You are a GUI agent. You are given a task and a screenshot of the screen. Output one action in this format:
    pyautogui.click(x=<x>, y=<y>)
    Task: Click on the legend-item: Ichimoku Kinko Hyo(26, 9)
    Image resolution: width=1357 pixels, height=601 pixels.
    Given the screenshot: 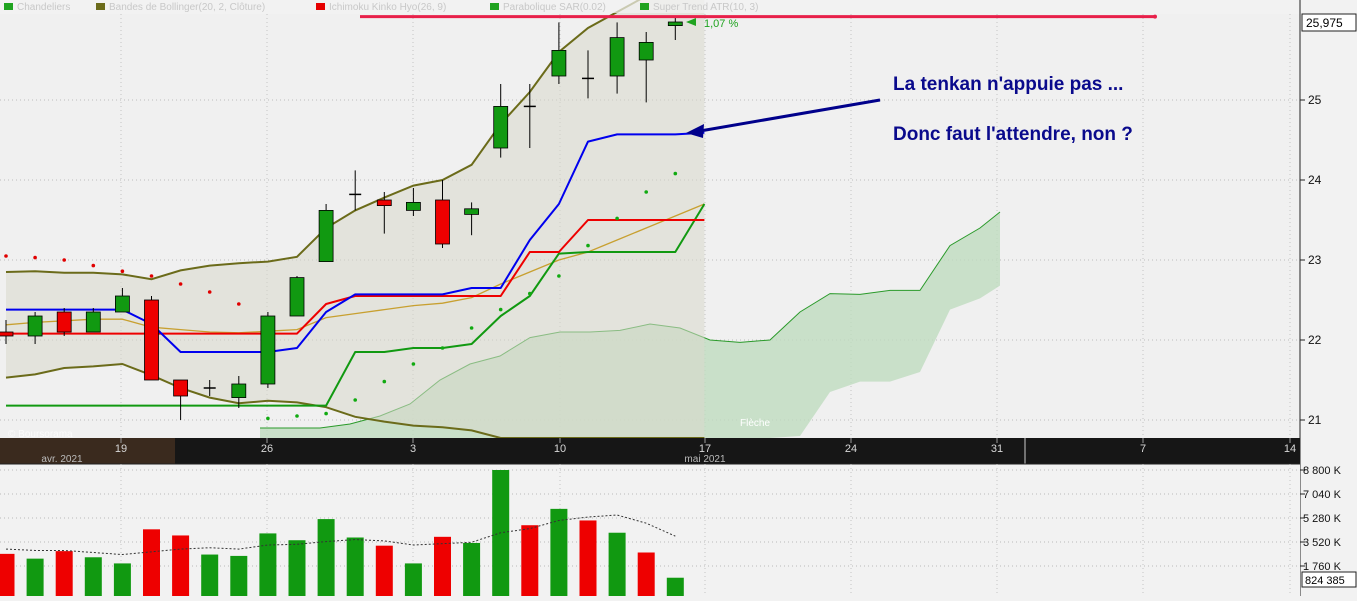 What is the action you would take?
    pyautogui.click(x=387, y=7)
    